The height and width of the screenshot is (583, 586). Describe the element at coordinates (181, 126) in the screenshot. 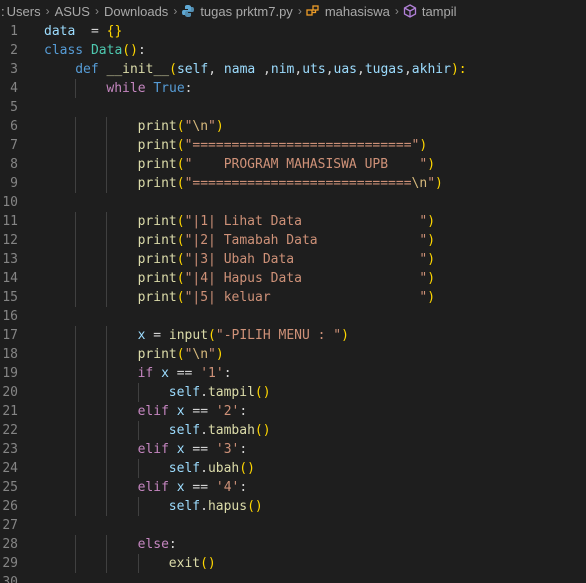

I see `code-text: print("\n")` at that location.